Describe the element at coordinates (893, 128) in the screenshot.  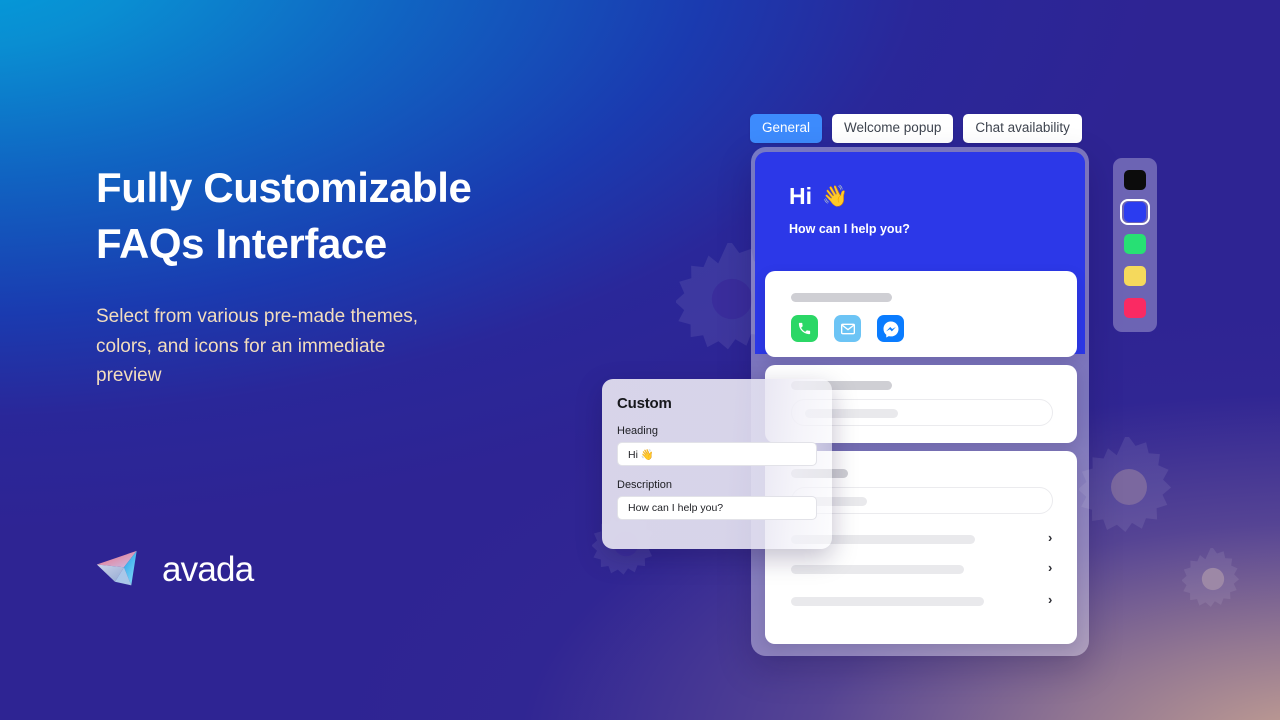
I see `tab-welcome-popup: Welcome popup` at that location.